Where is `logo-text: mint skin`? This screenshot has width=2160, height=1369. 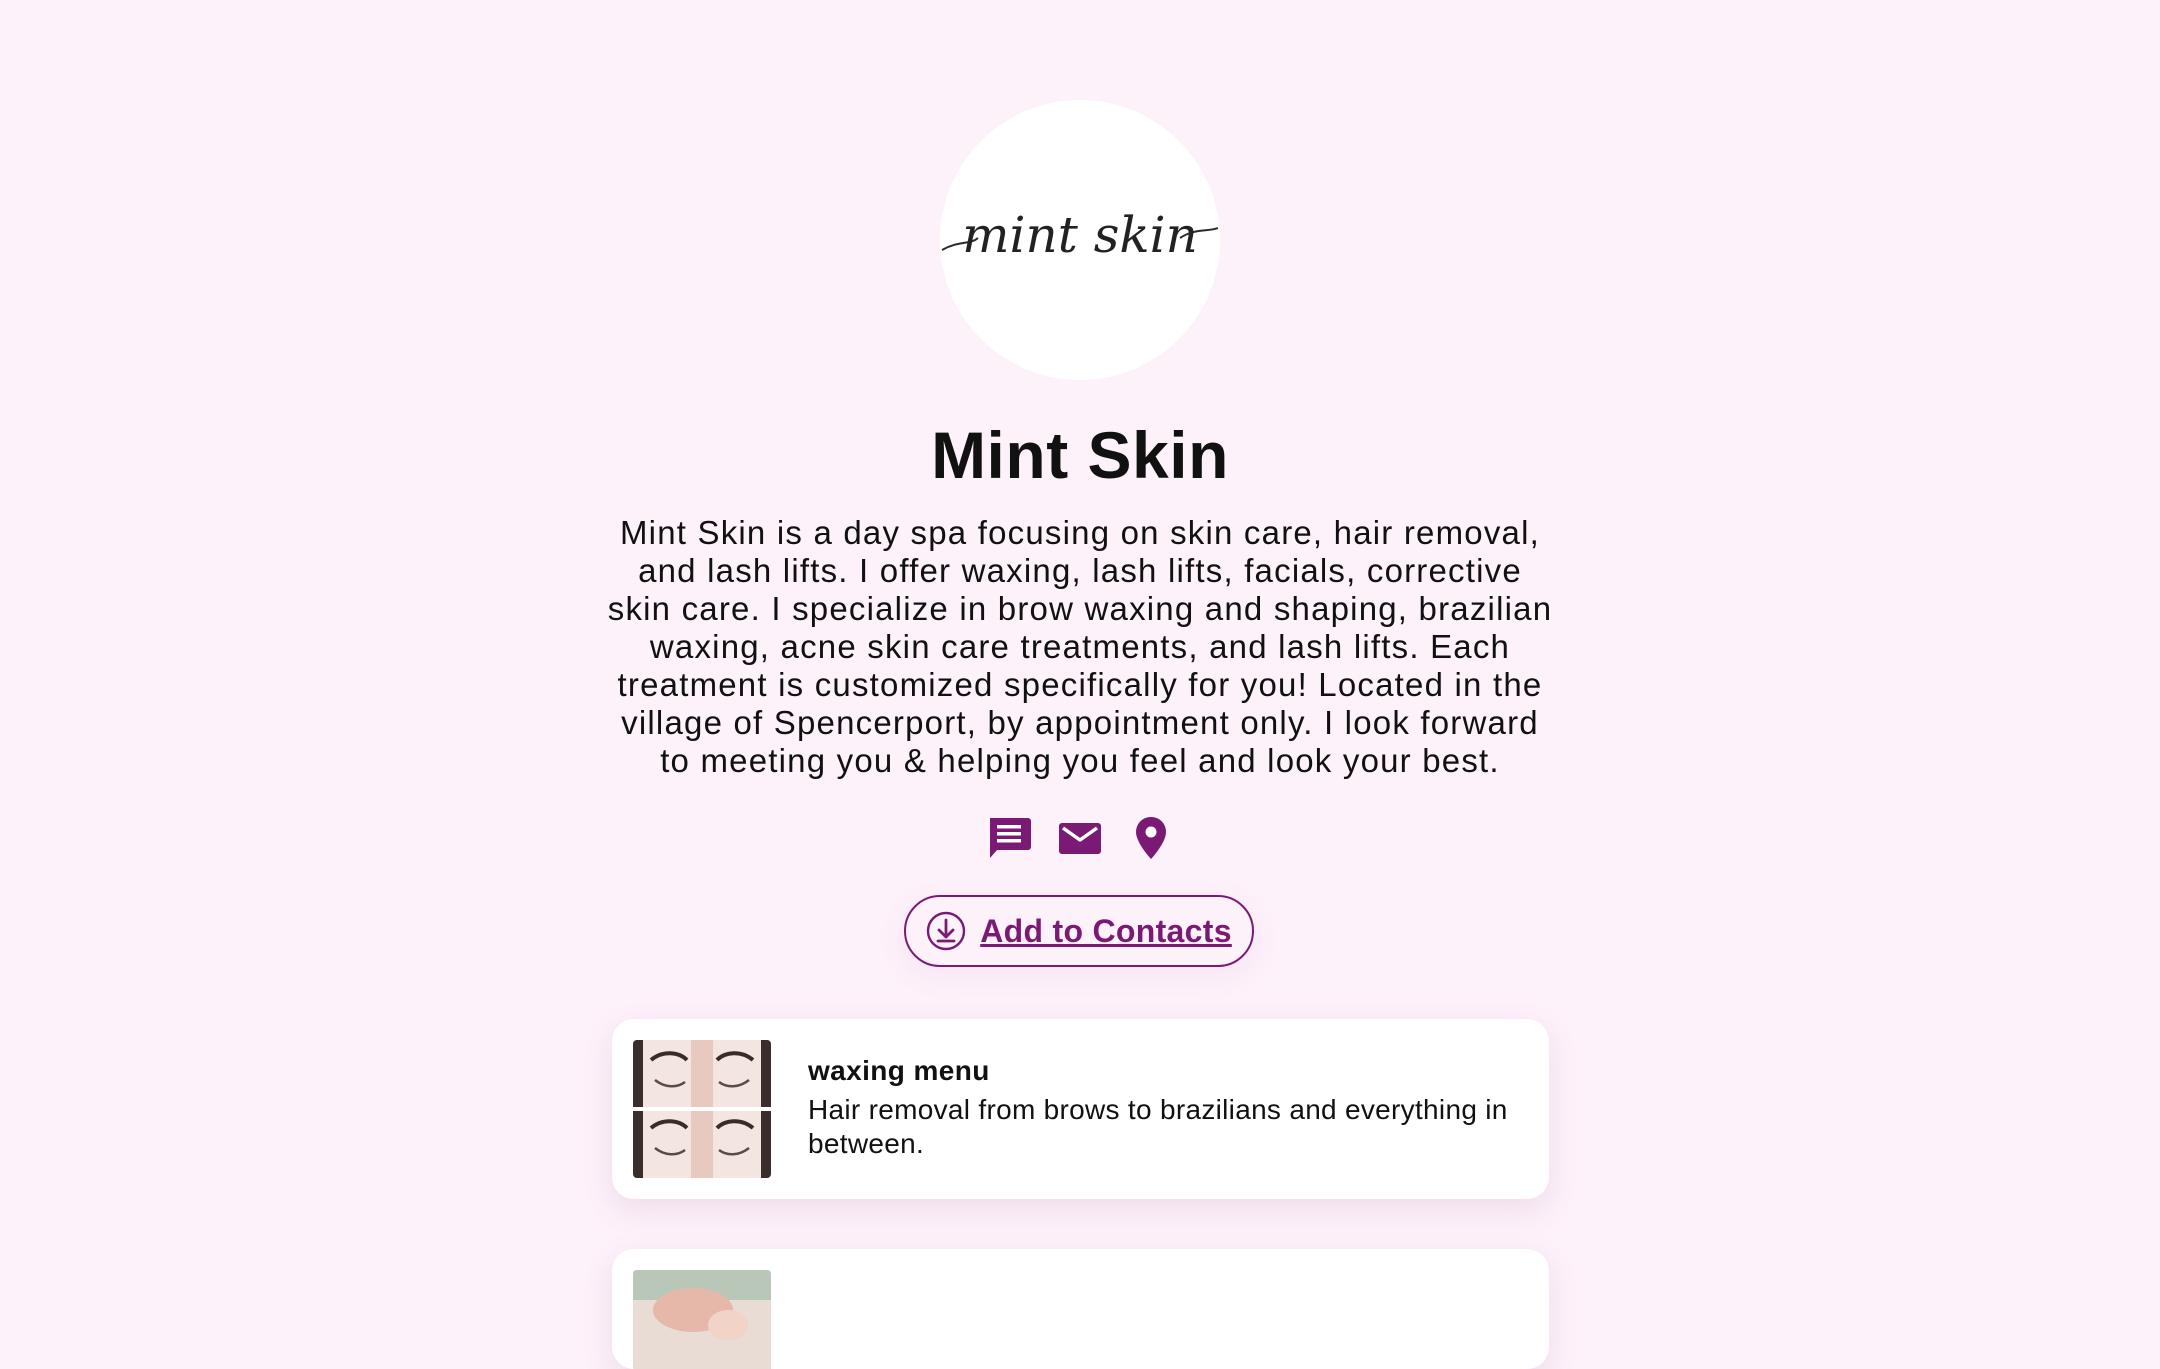 logo-text: mint skin is located at coordinates (1080, 235).